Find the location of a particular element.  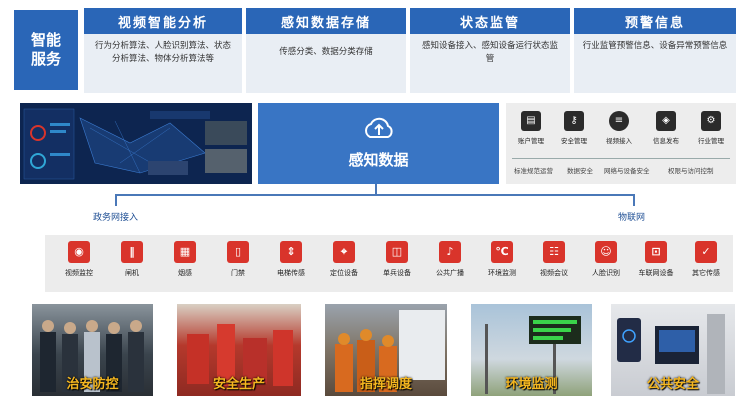

top-block-warning-info: 预警信息 行业监管预警信息、设备异常预警信息 is located at coordinates (655, 50).